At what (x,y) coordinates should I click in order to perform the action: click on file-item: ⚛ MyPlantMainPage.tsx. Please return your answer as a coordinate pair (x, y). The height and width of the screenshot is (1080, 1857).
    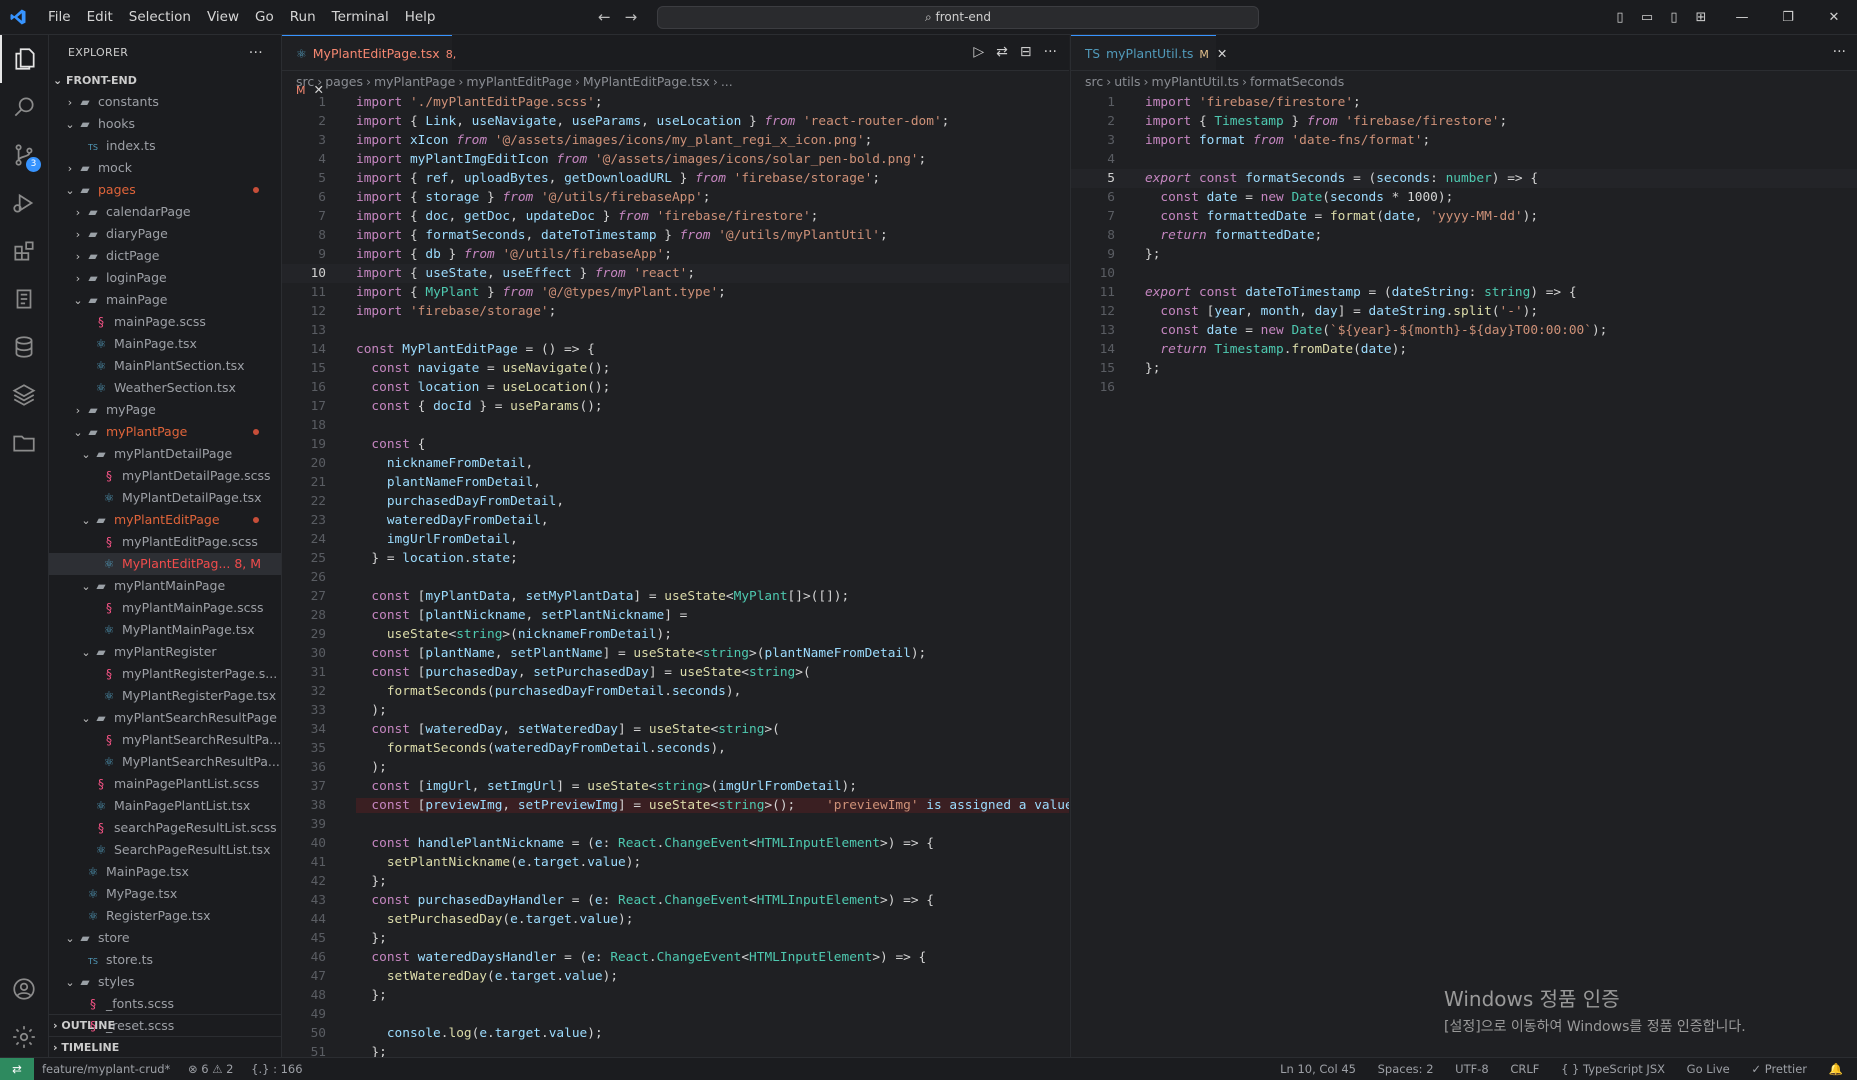
    Looking at the image, I should click on (165, 630).